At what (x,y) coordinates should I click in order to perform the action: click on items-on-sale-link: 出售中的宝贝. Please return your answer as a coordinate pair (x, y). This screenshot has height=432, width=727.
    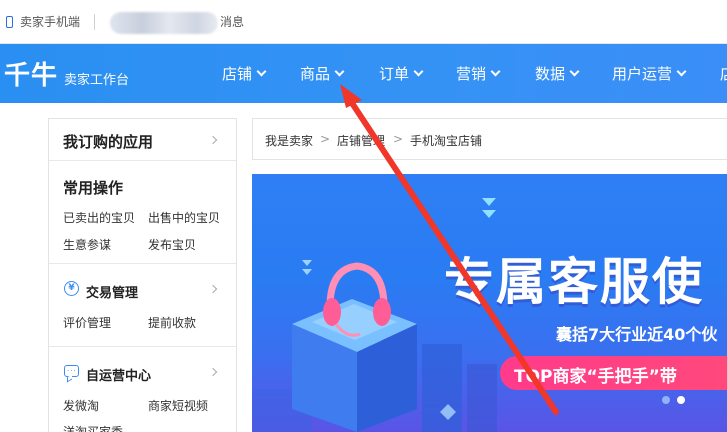
    Looking at the image, I should click on (184, 217).